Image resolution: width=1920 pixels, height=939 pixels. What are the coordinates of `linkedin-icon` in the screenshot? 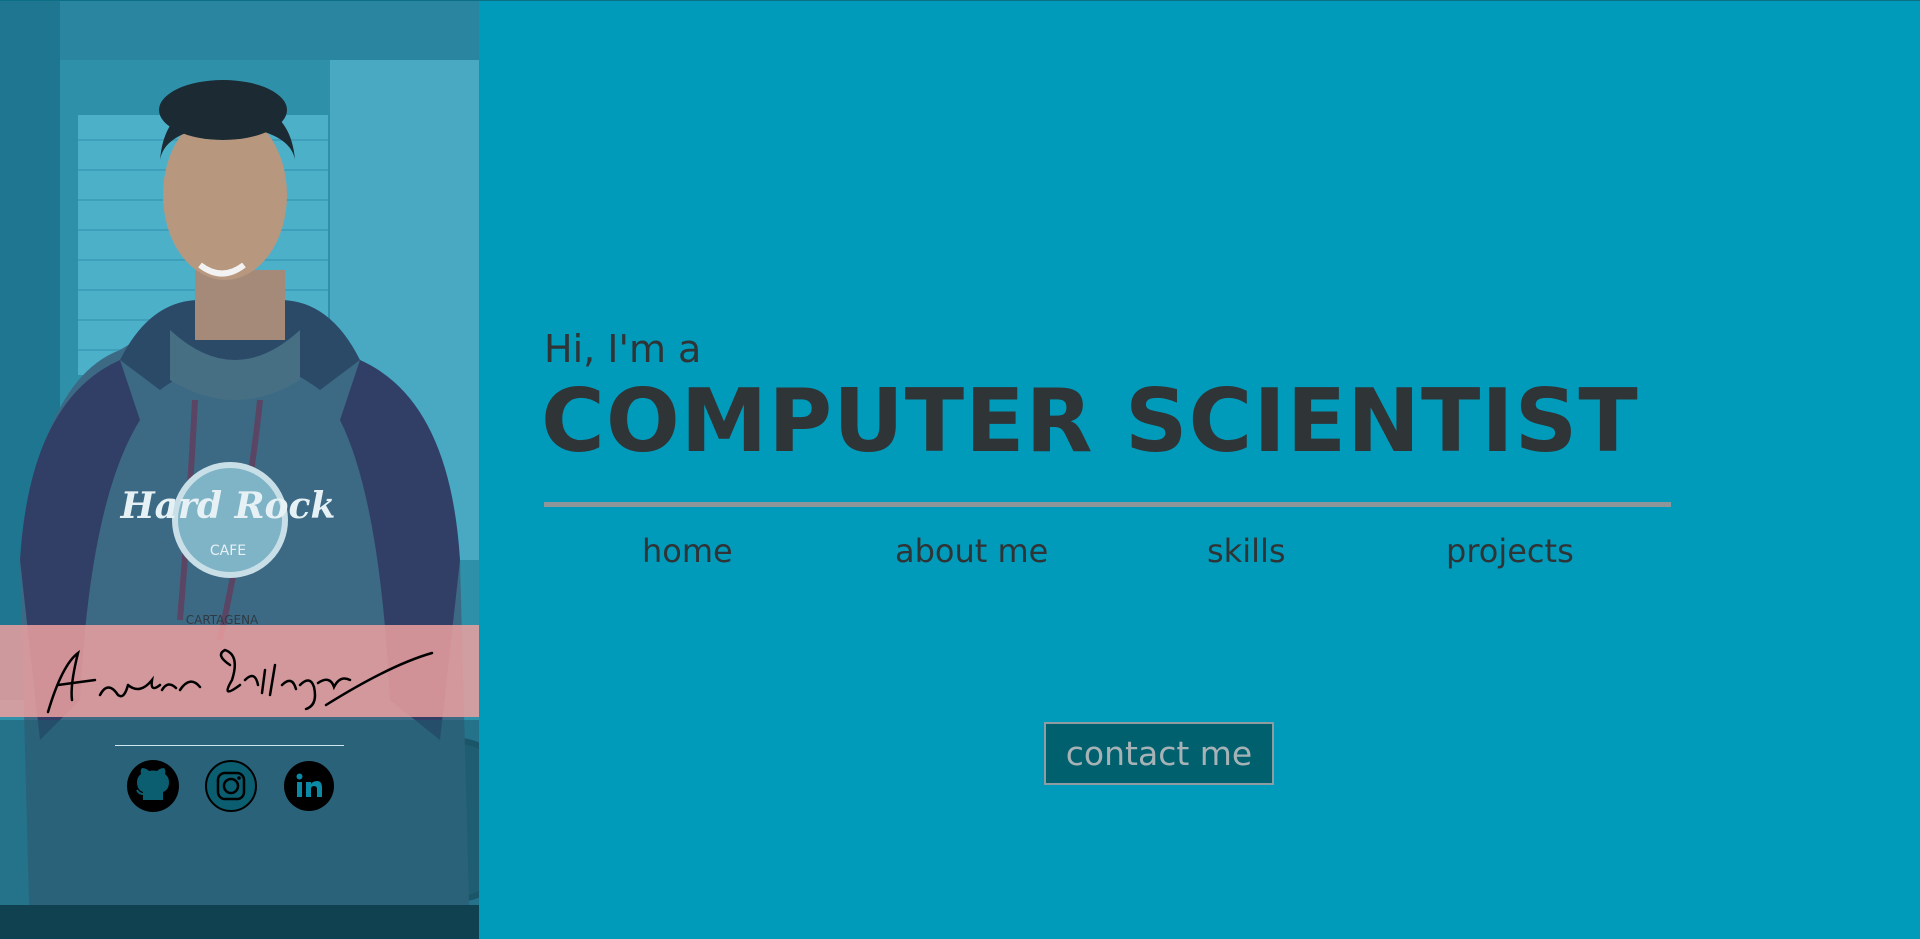 It's located at (309, 786).